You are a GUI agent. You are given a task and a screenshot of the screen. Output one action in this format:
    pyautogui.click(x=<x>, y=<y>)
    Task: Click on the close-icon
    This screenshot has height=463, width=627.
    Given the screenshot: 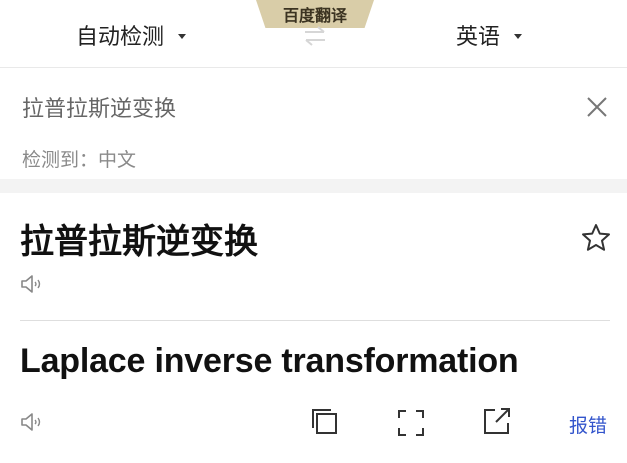 What is the action you would take?
    pyautogui.click(x=597, y=107)
    